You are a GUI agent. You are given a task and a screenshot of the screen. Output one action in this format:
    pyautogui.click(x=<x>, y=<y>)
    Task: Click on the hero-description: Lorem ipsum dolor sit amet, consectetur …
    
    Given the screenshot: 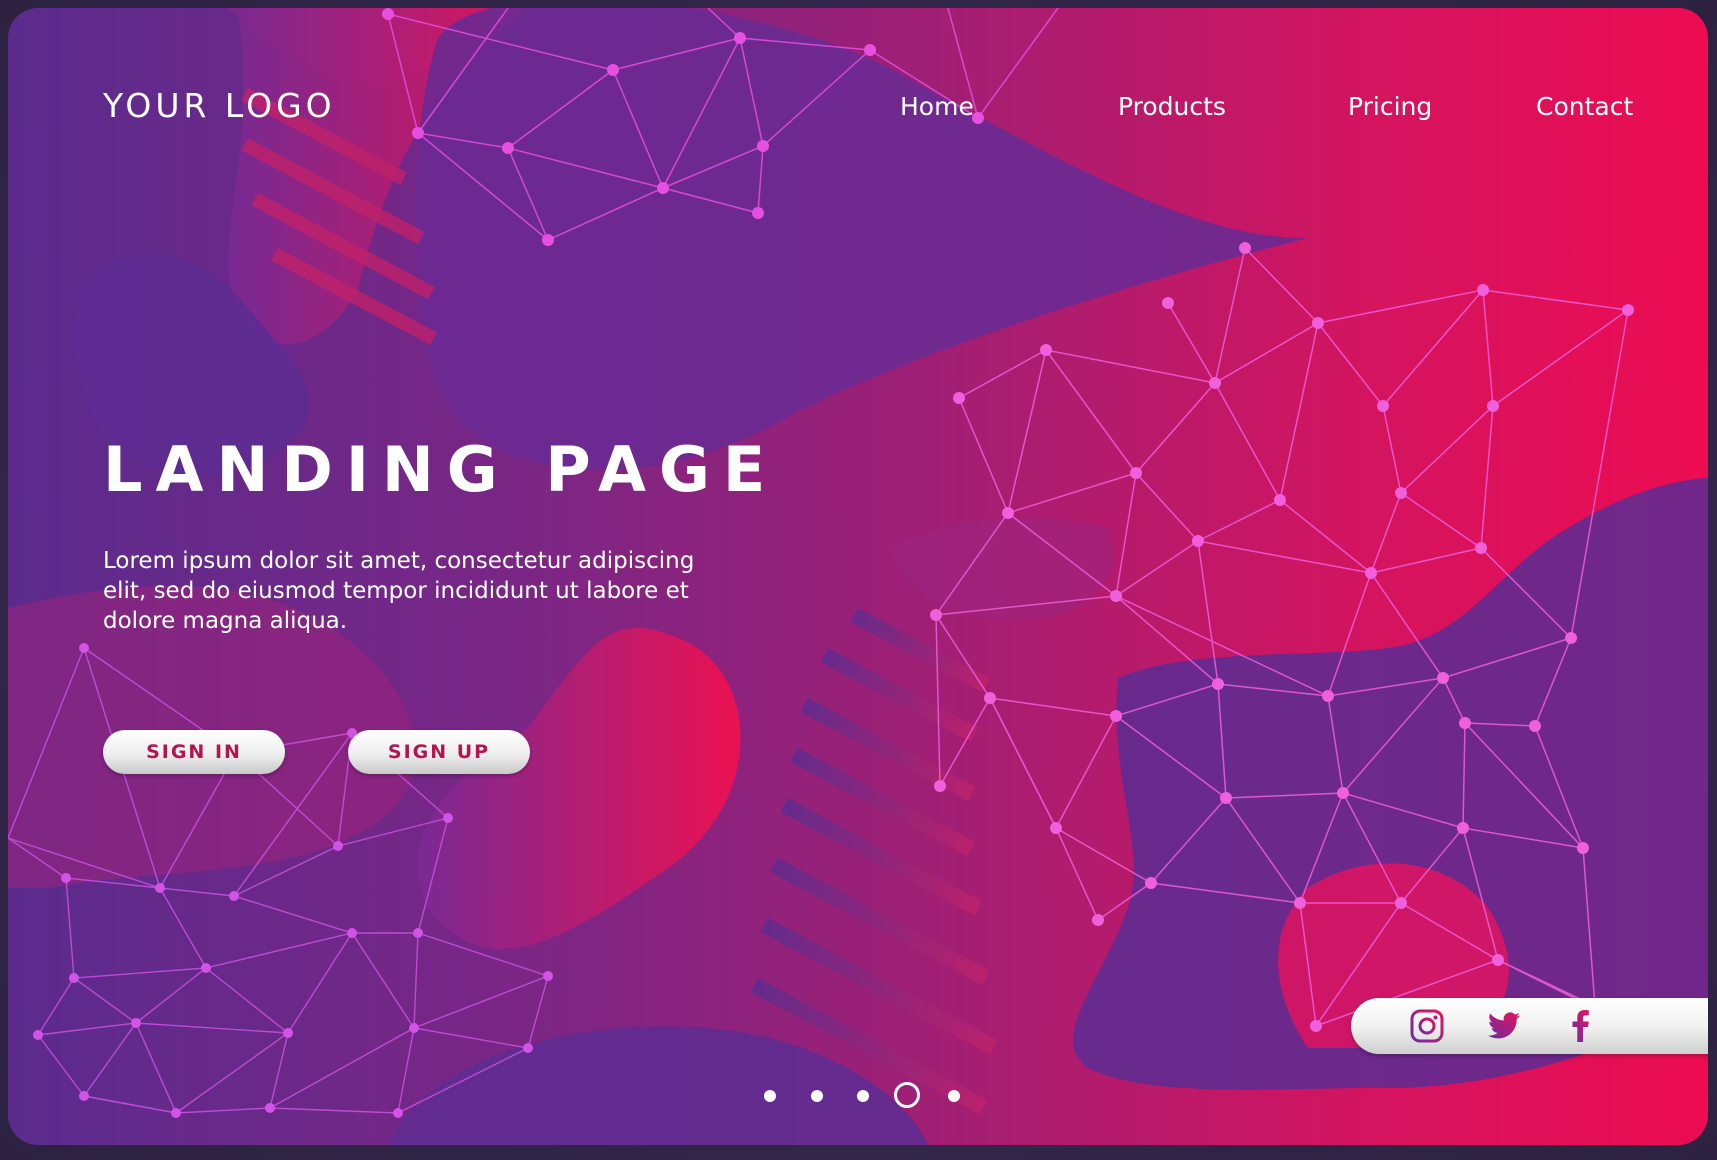 What is the action you would take?
    pyautogui.click(x=399, y=591)
    